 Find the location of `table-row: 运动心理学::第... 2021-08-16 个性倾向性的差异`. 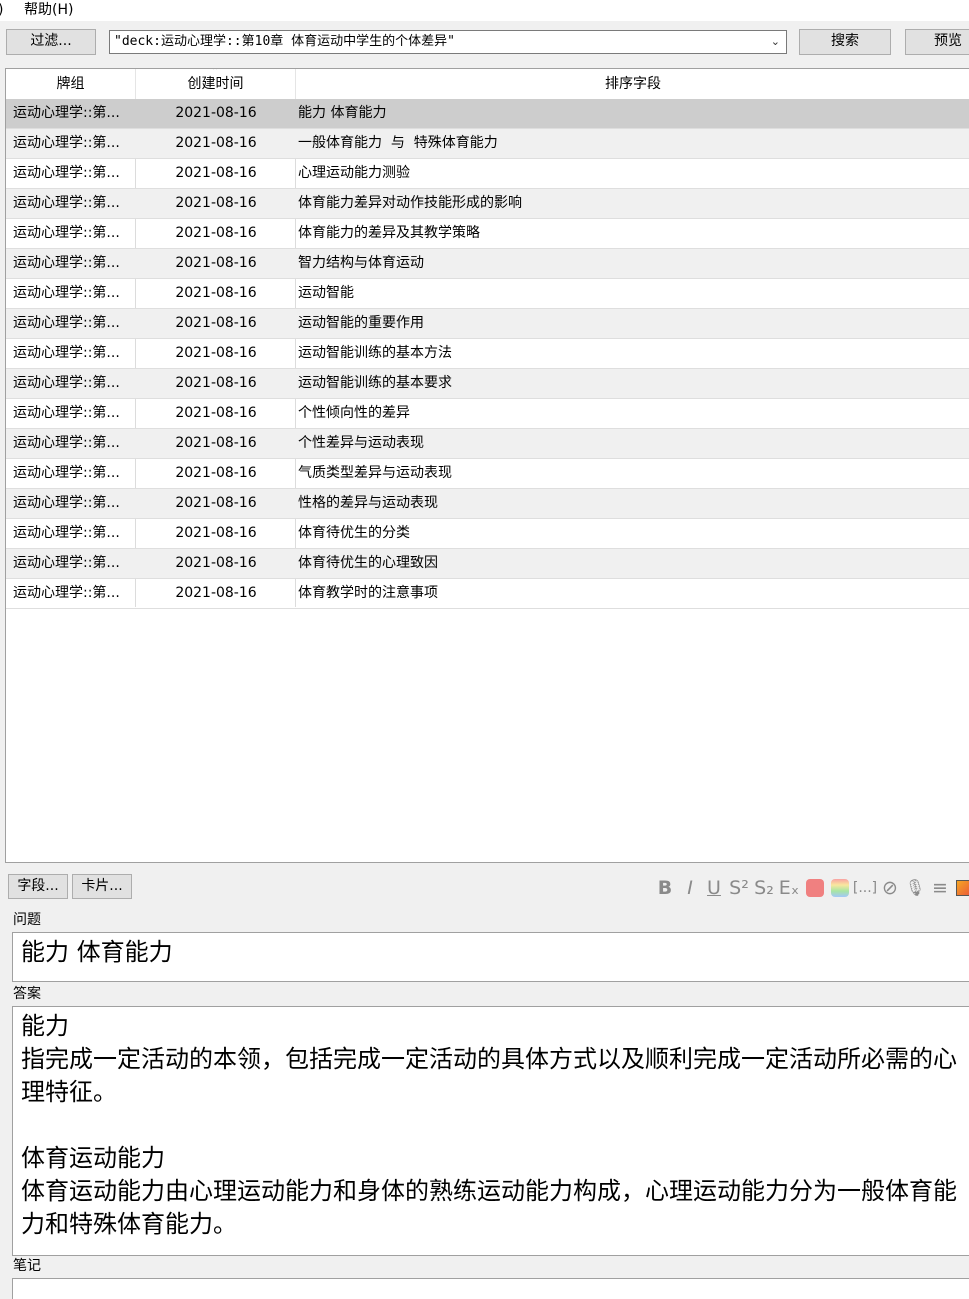

table-row: 运动心理学::第... 2021-08-16 个性倾向性的差异 is located at coordinates (487, 414).